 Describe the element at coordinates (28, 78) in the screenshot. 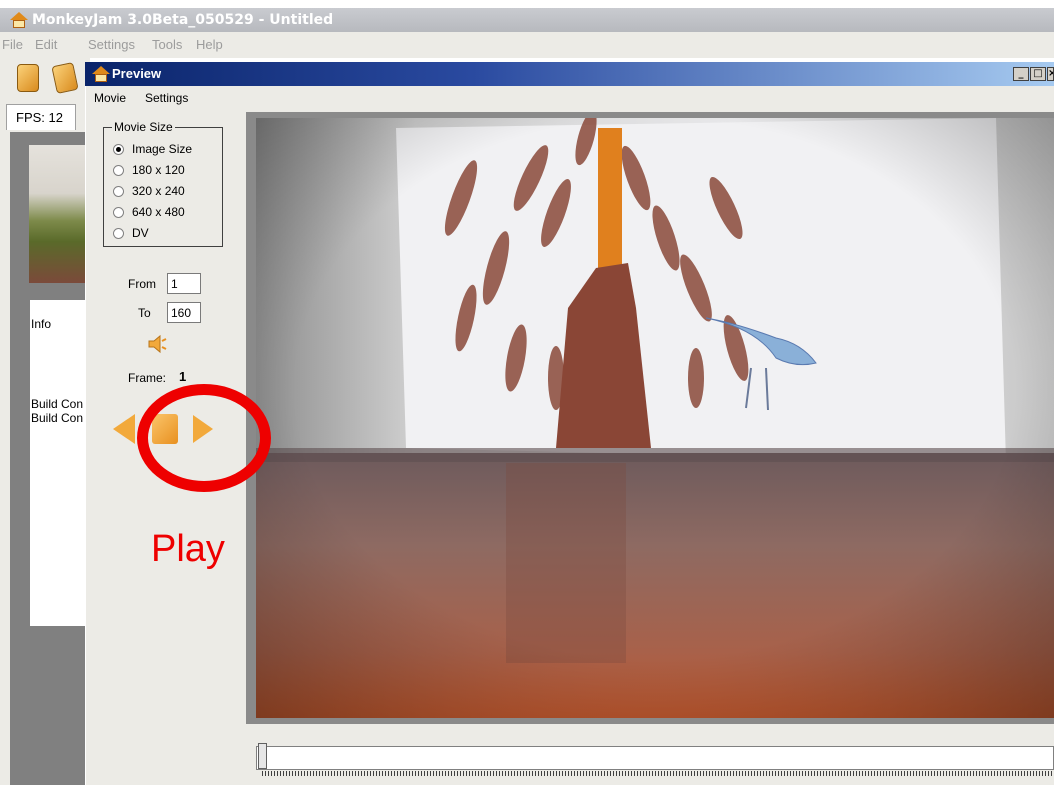

I see `new-project-icon` at that location.